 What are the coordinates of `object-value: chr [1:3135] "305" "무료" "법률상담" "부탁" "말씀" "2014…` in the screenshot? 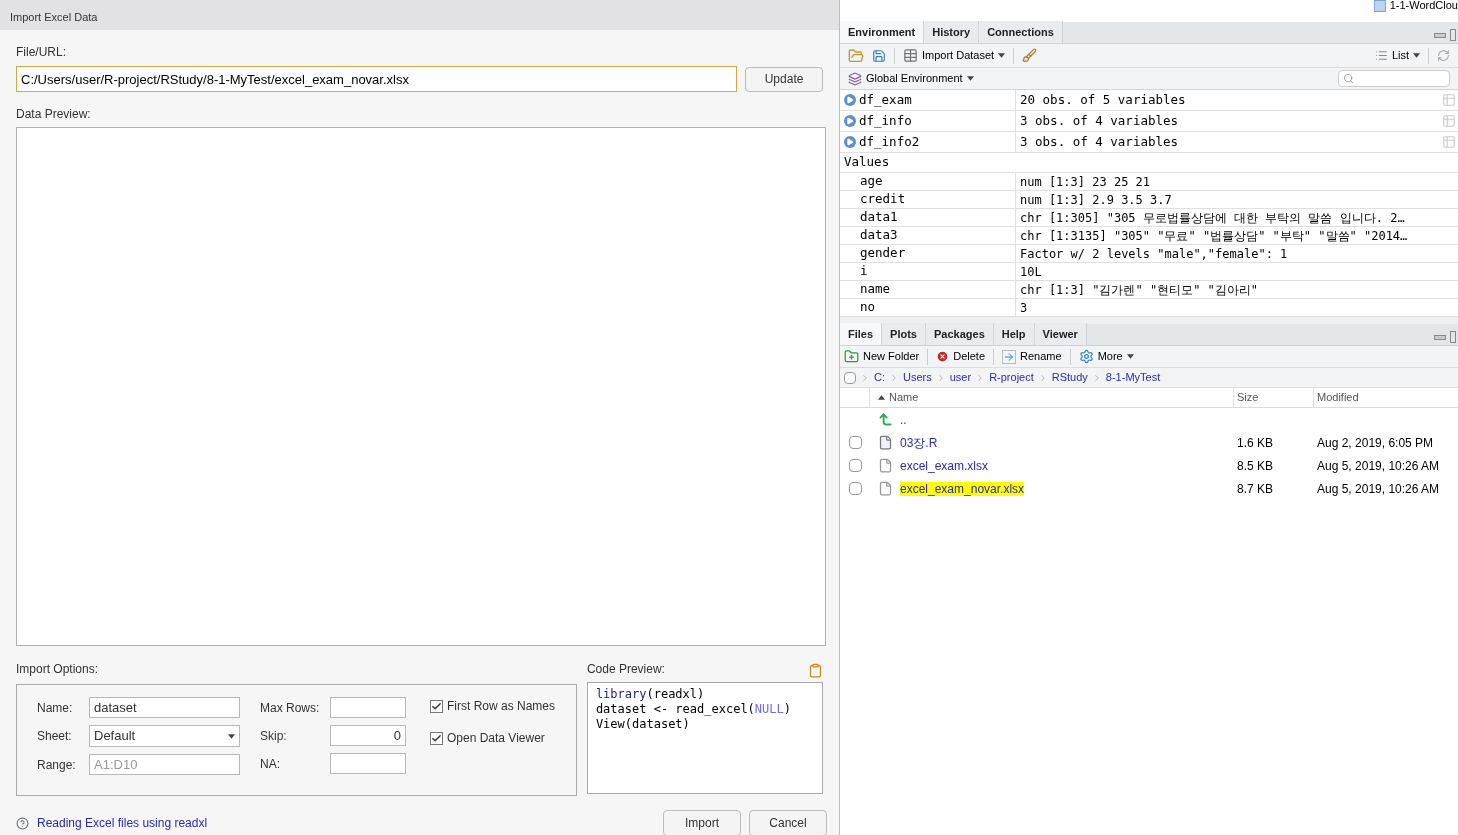 It's located at (1213, 236).